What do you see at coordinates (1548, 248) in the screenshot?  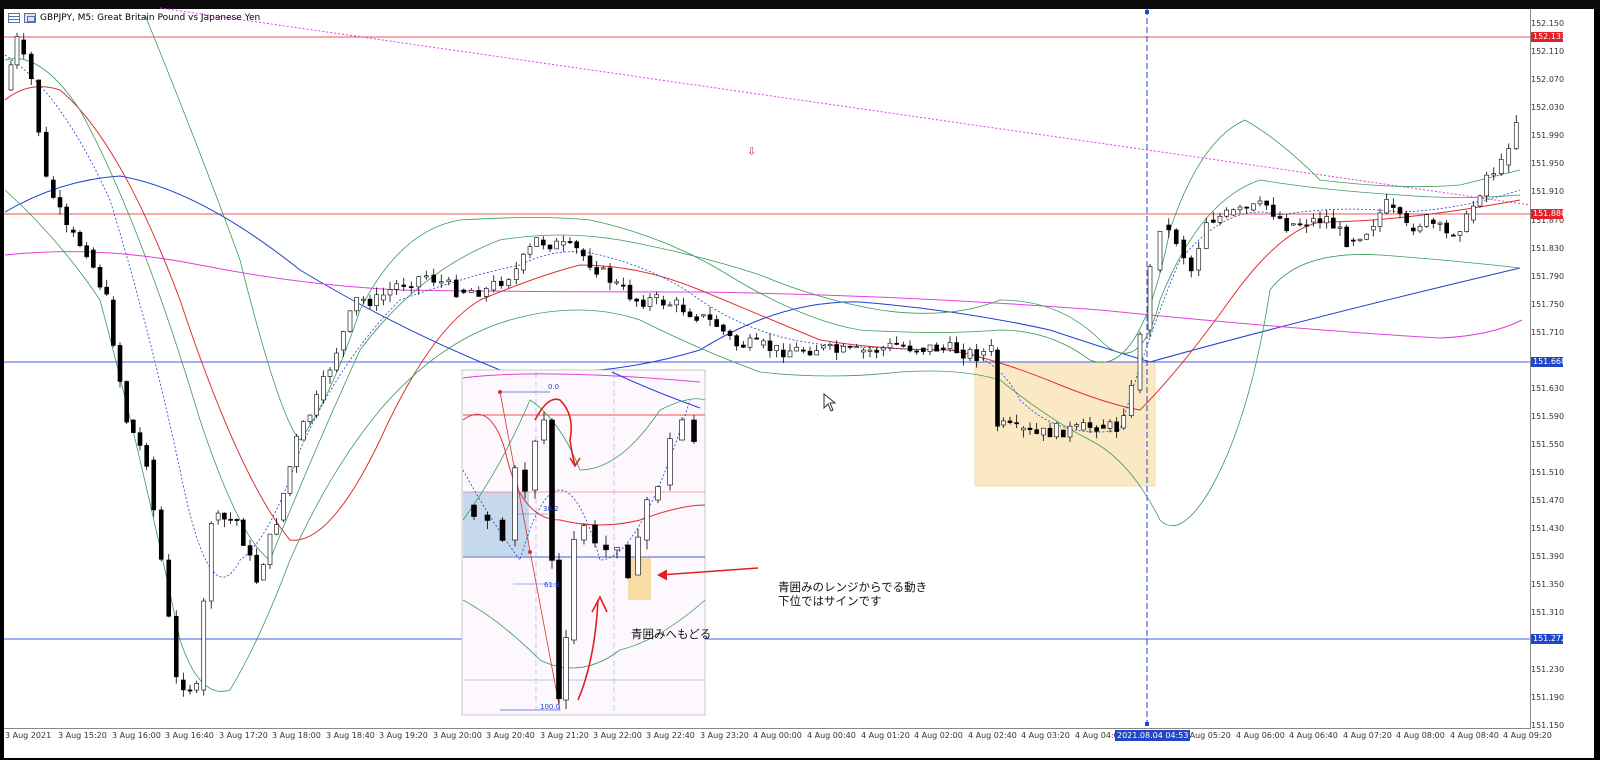 I see `price-tick-label: 151.830` at bounding box center [1548, 248].